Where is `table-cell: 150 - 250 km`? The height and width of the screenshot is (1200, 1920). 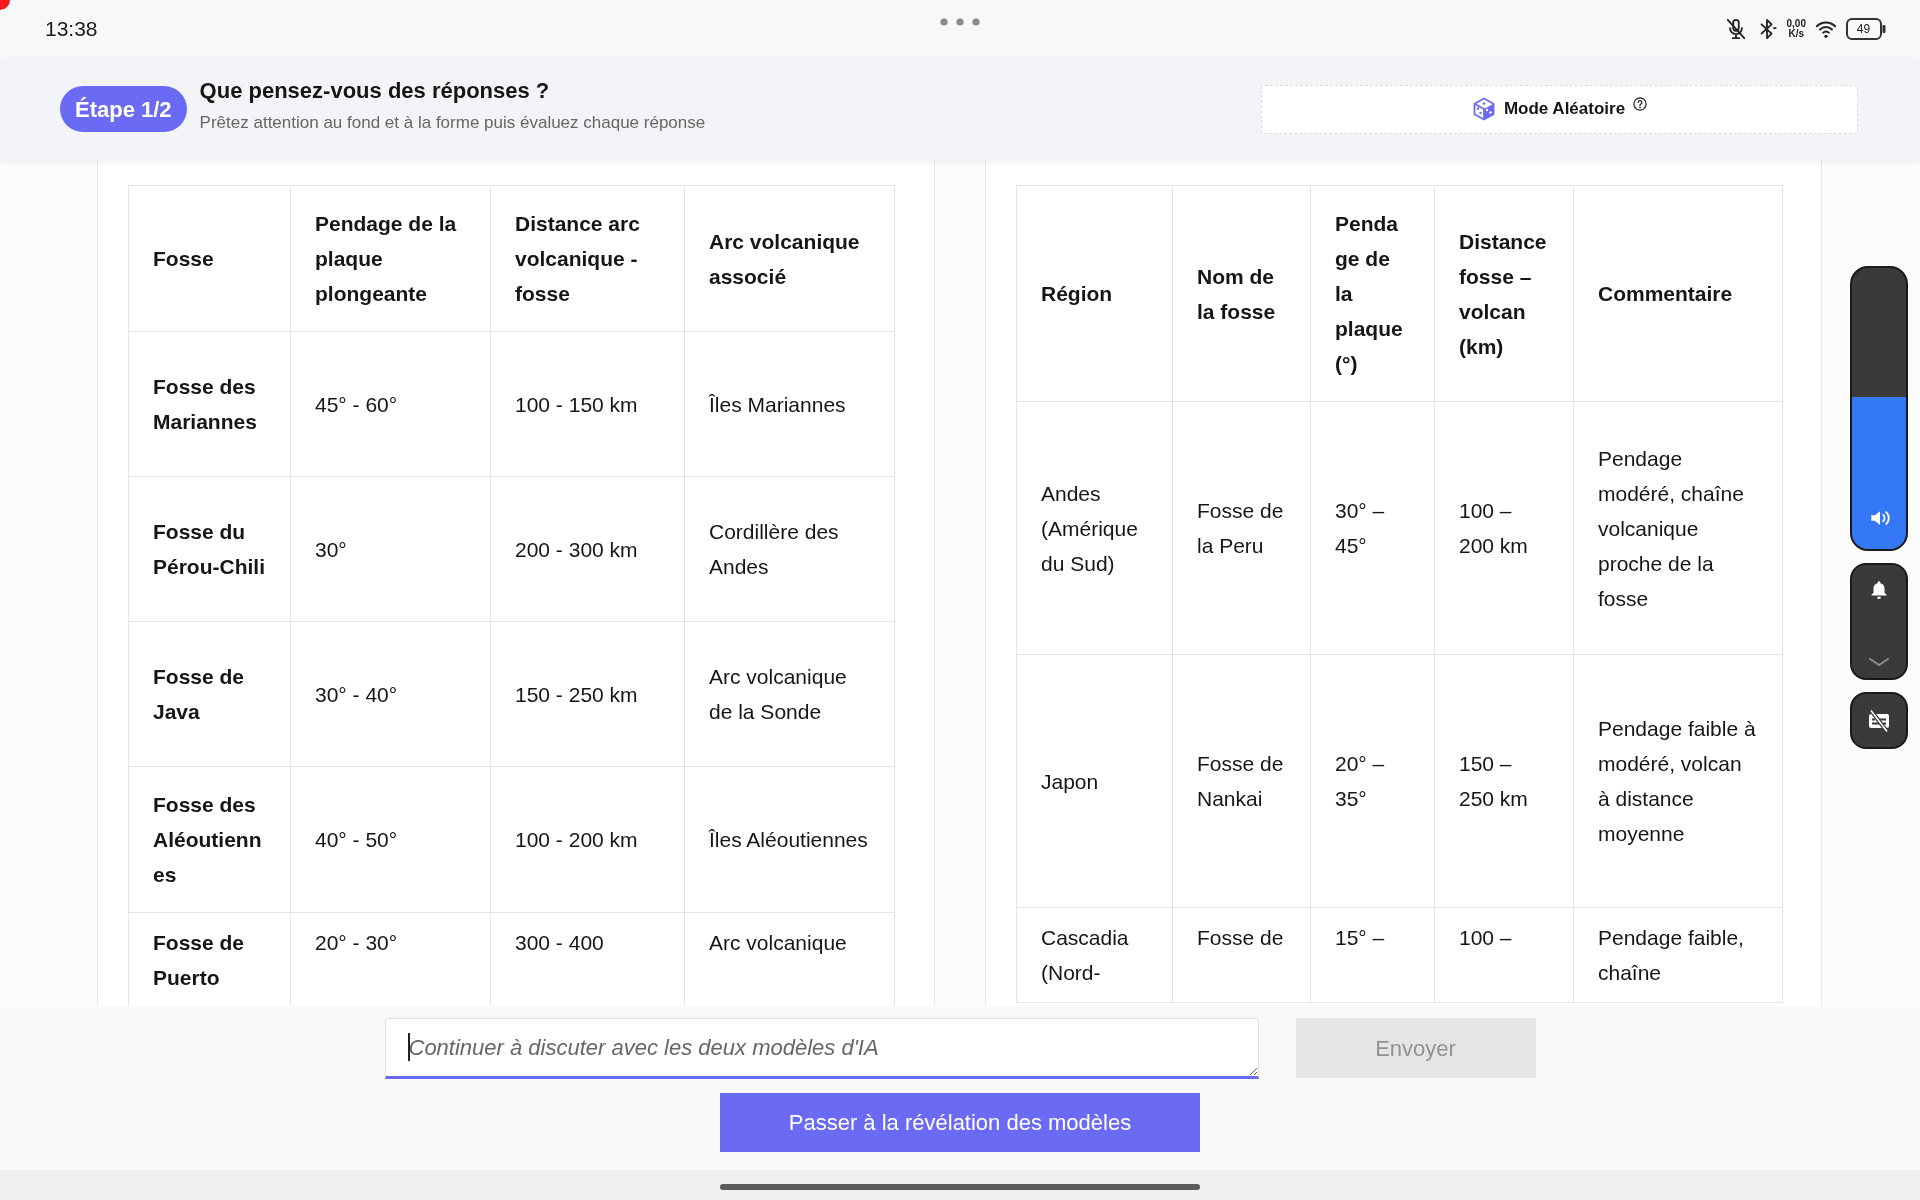
table-cell: 150 - 250 km is located at coordinates (587, 694).